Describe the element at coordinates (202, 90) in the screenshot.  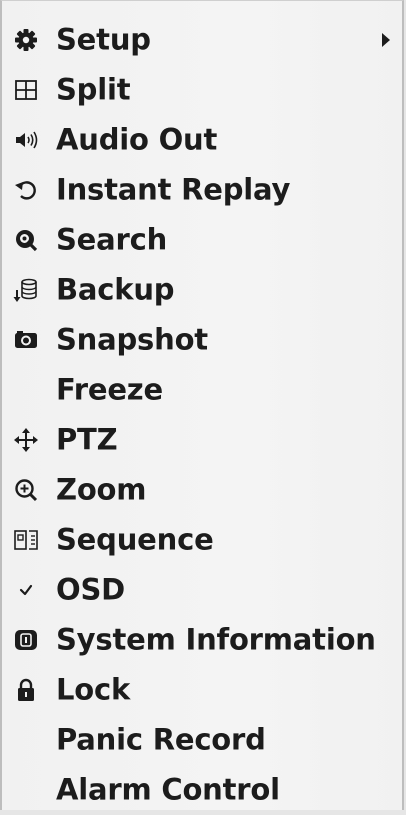
I see `menu-item-split: Split` at that location.